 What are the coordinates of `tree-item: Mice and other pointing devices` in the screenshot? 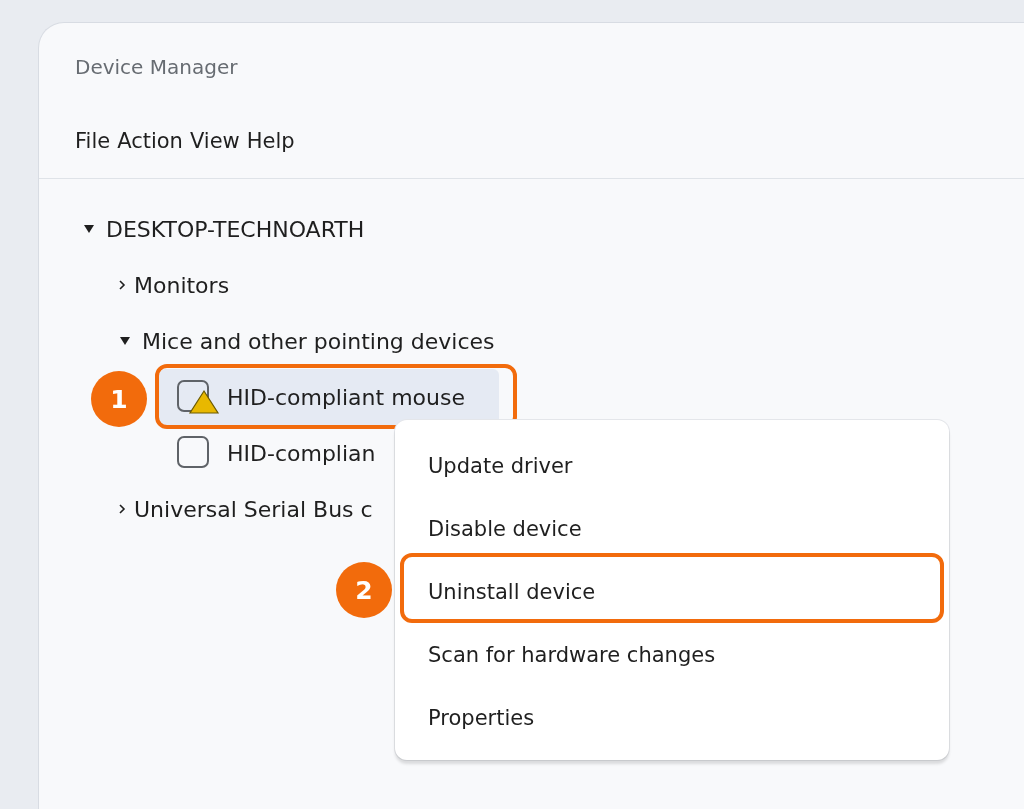 It's located at (318, 341).